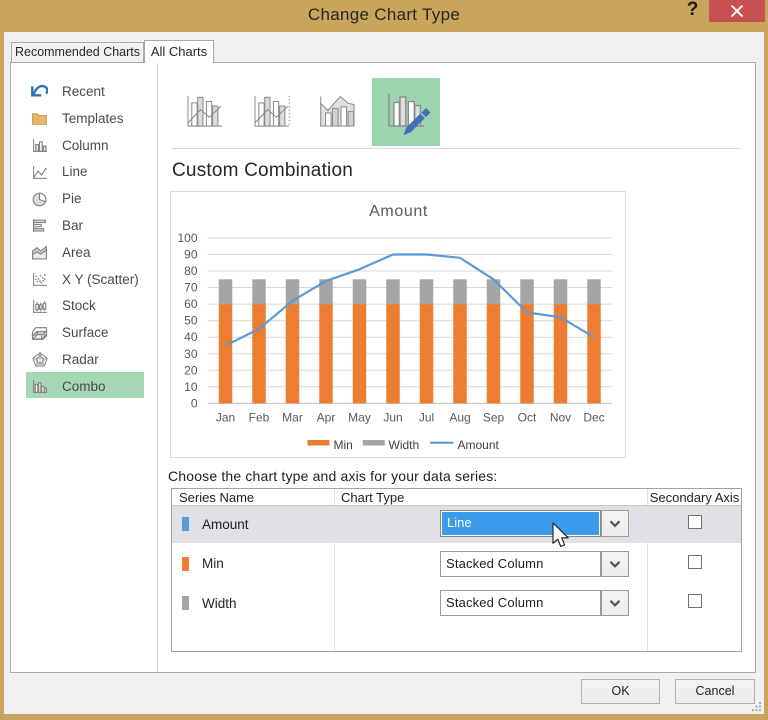  What do you see at coordinates (292, 418) in the screenshot?
I see `svg-text: Mar` at bounding box center [292, 418].